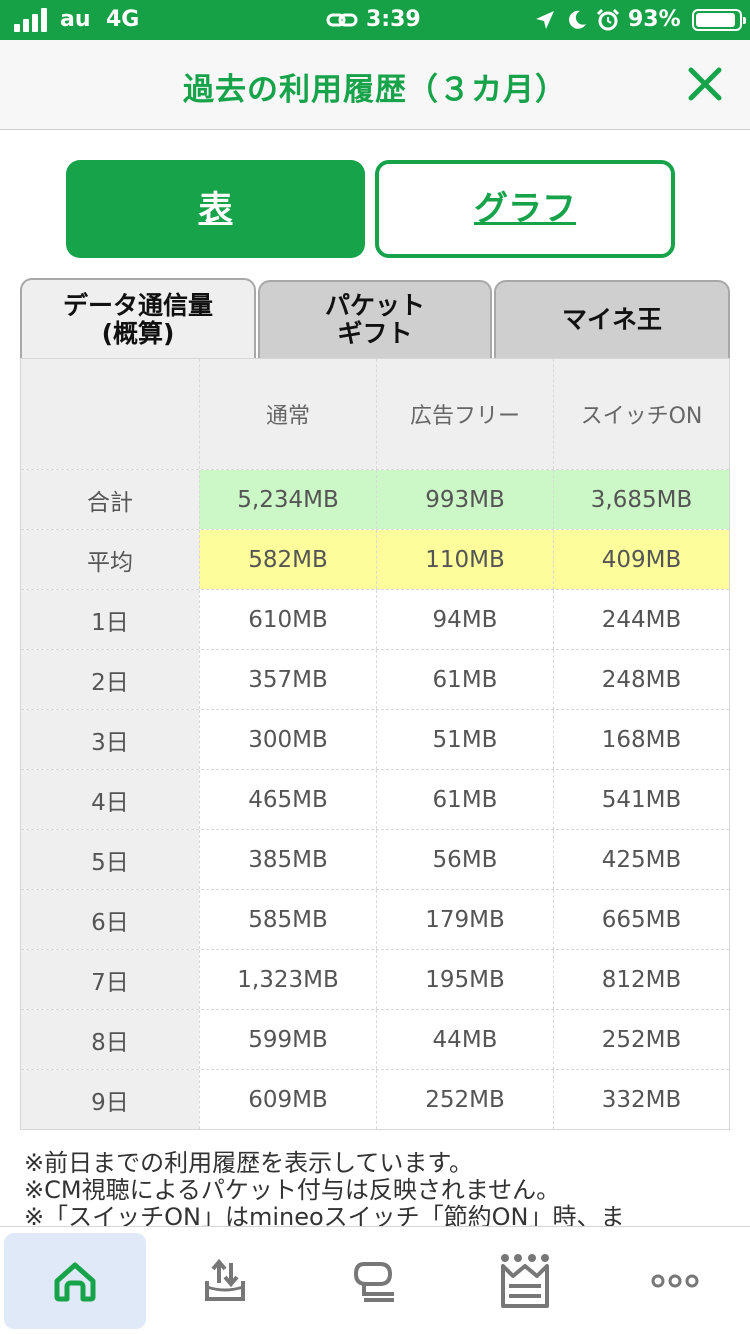 The height and width of the screenshot is (1334, 750). Describe the element at coordinates (464, 739) in the screenshot. I see `table-cell: 51MB` at that location.